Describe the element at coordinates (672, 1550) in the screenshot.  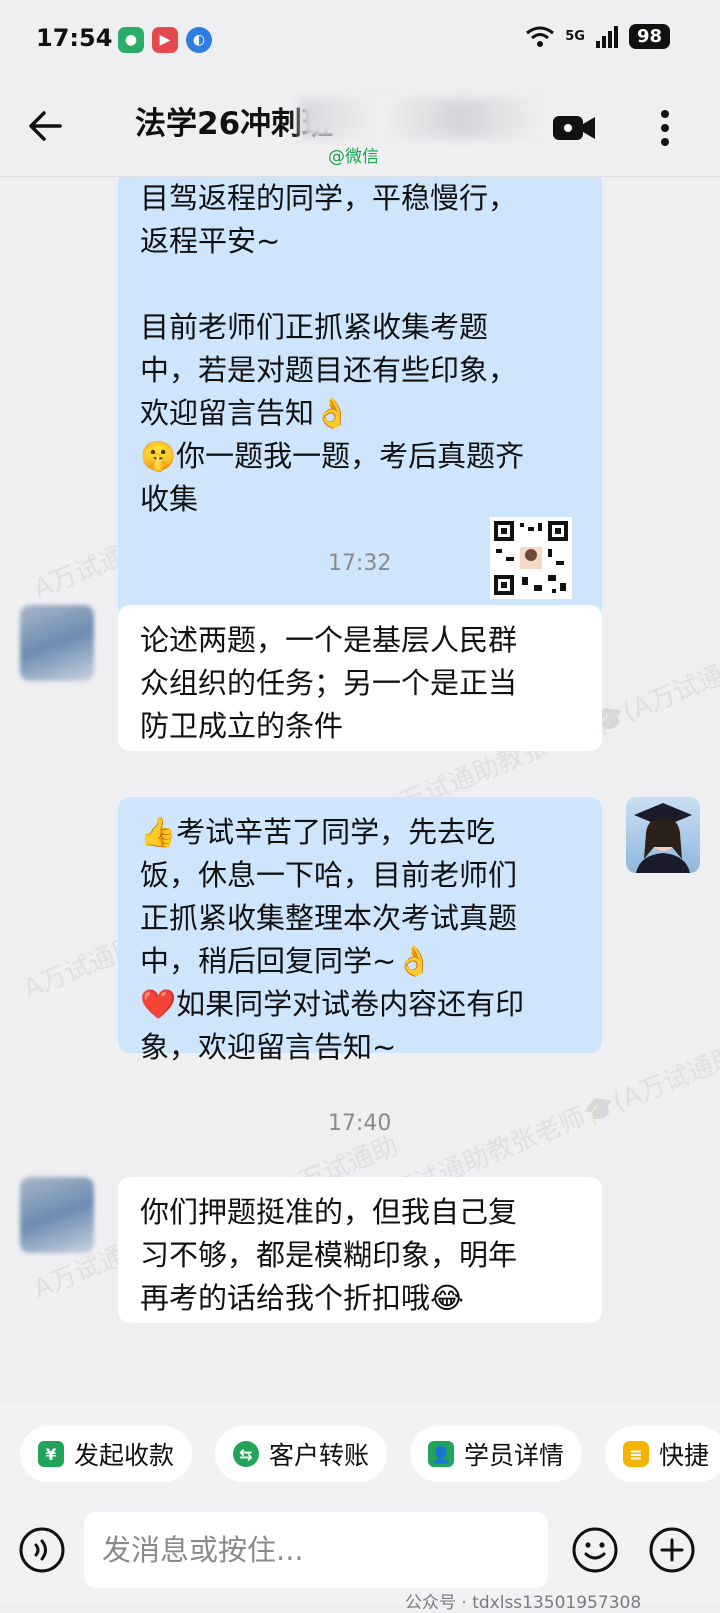
I see `plus-icon` at that location.